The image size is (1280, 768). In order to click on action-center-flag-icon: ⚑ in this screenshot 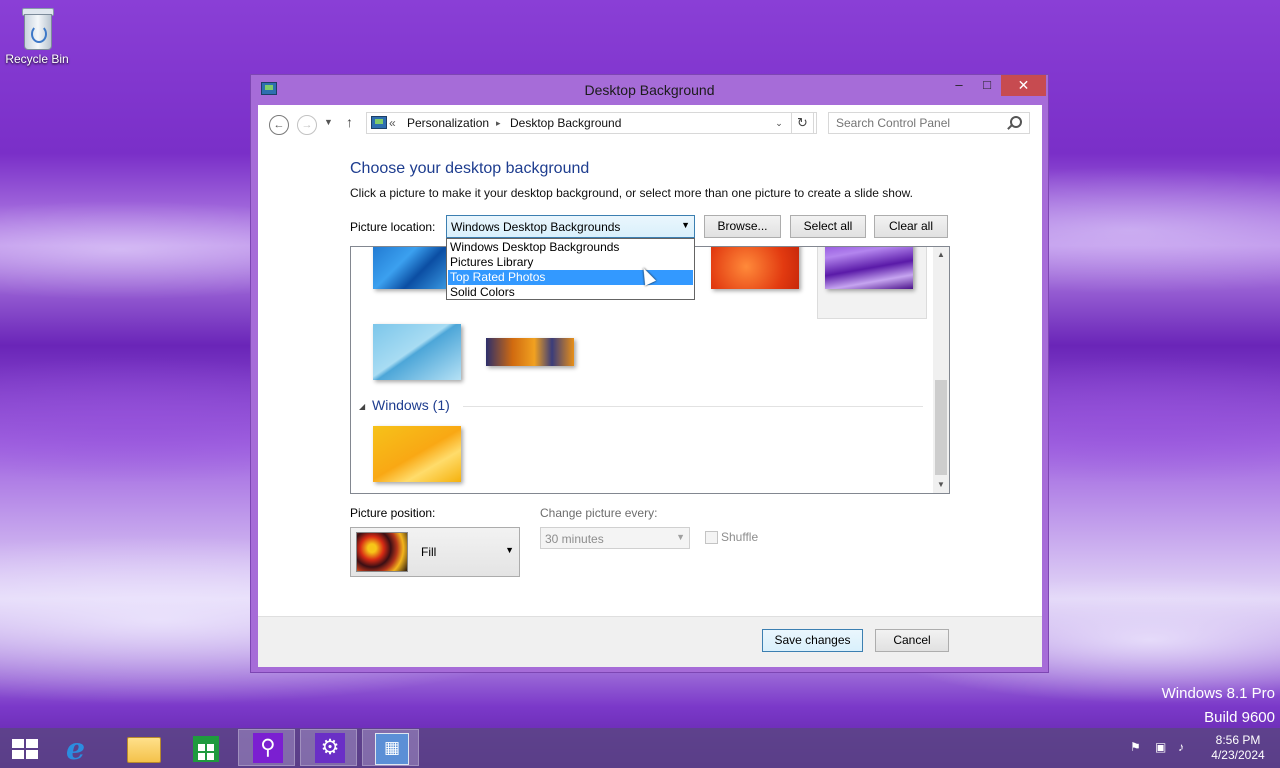, I will do `click(1135, 747)`.